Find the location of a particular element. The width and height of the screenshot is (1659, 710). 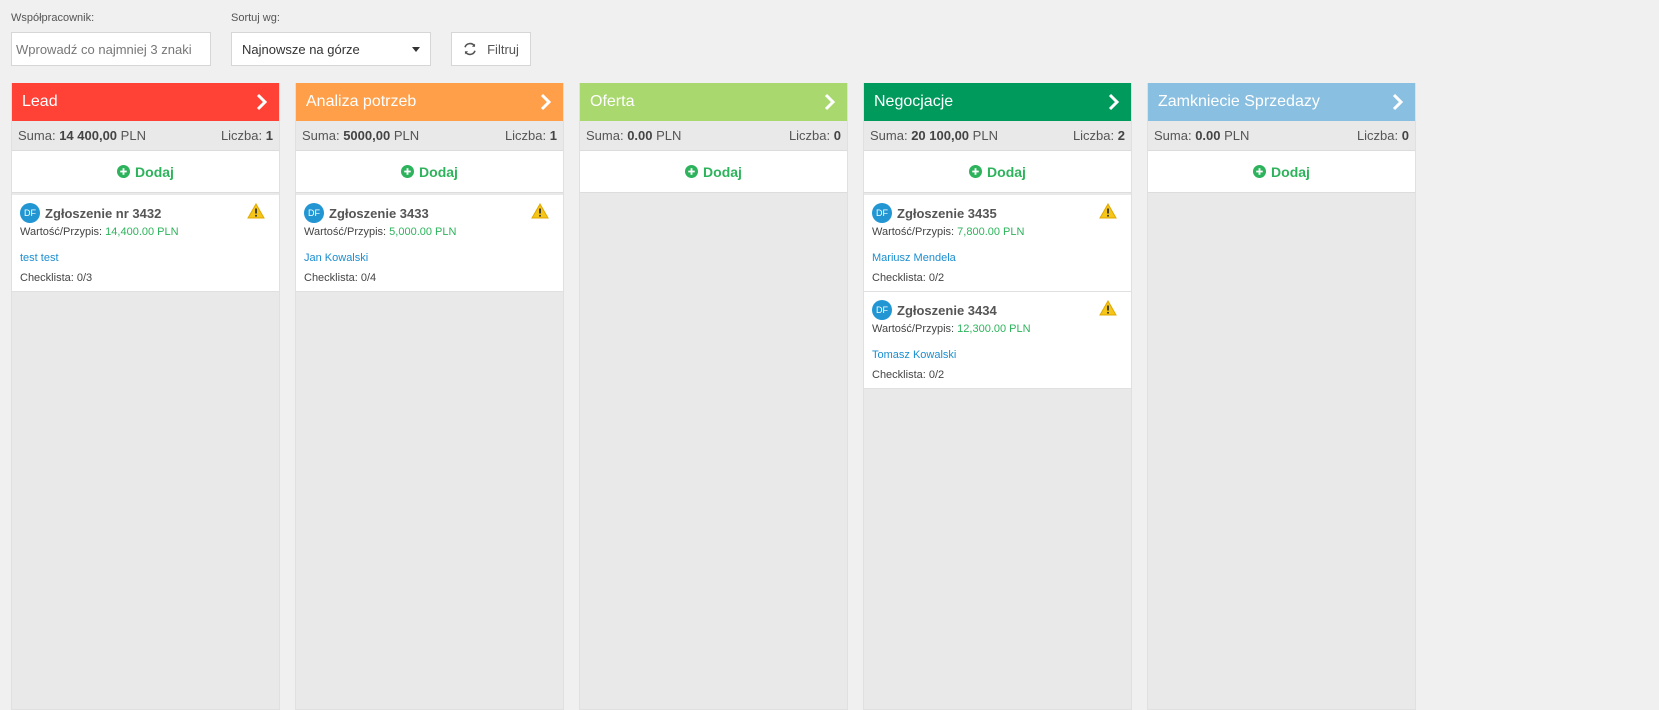

card-title-row: DF Zgłoszenie 3433 is located at coordinates (429, 213).